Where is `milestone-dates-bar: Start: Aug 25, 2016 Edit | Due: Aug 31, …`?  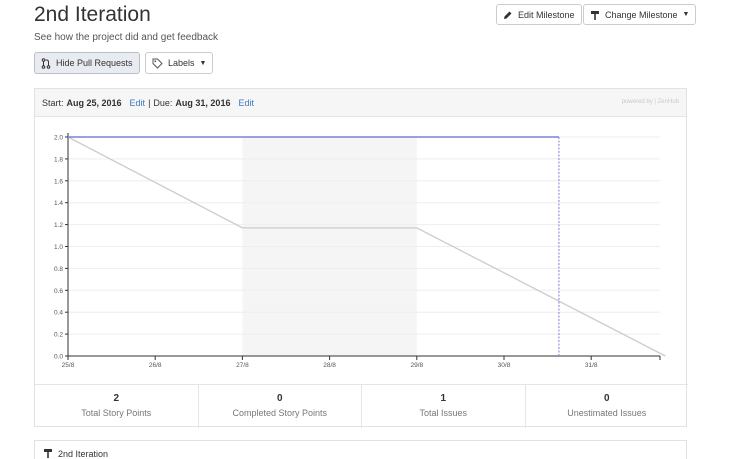 milestone-dates-bar: Start: Aug 25, 2016 Edit | Due: Aug 31, … is located at coordinates (360, 103).